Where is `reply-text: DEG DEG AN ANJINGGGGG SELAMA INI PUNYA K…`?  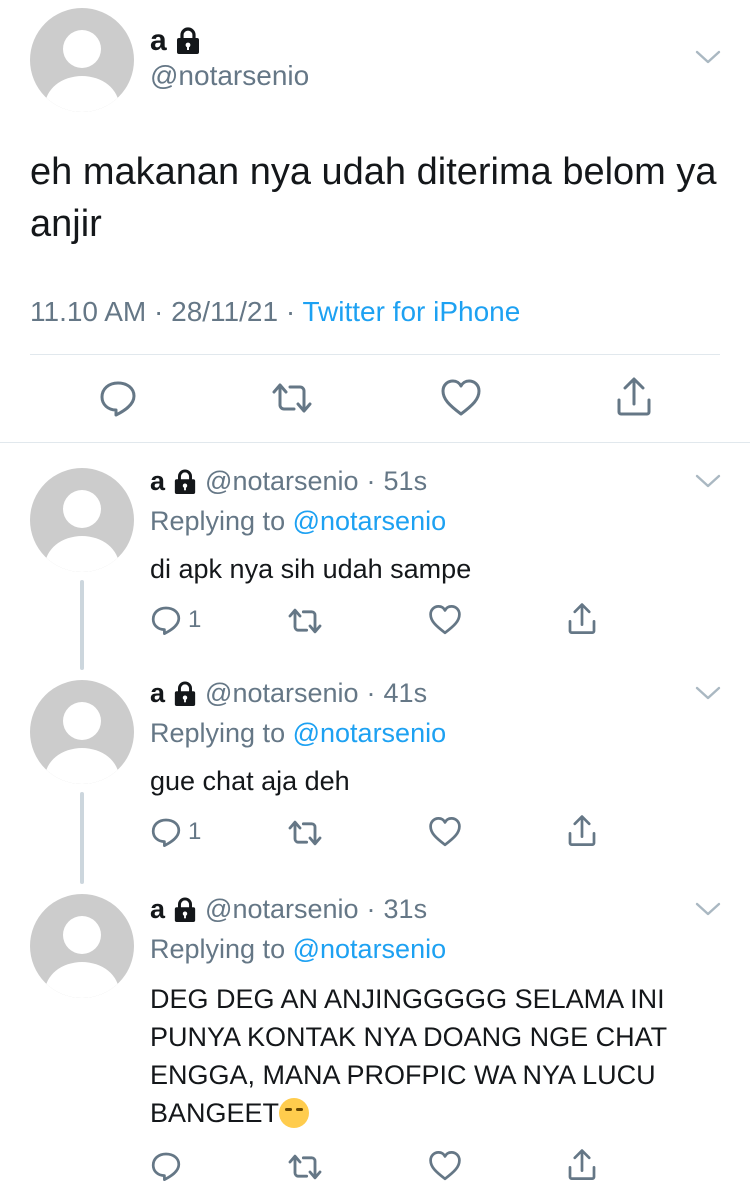
reply-text: DEG DEG AN ANJINGGGGG SELAMA INI PUNYA K… is located at coordinates (435, 1056).